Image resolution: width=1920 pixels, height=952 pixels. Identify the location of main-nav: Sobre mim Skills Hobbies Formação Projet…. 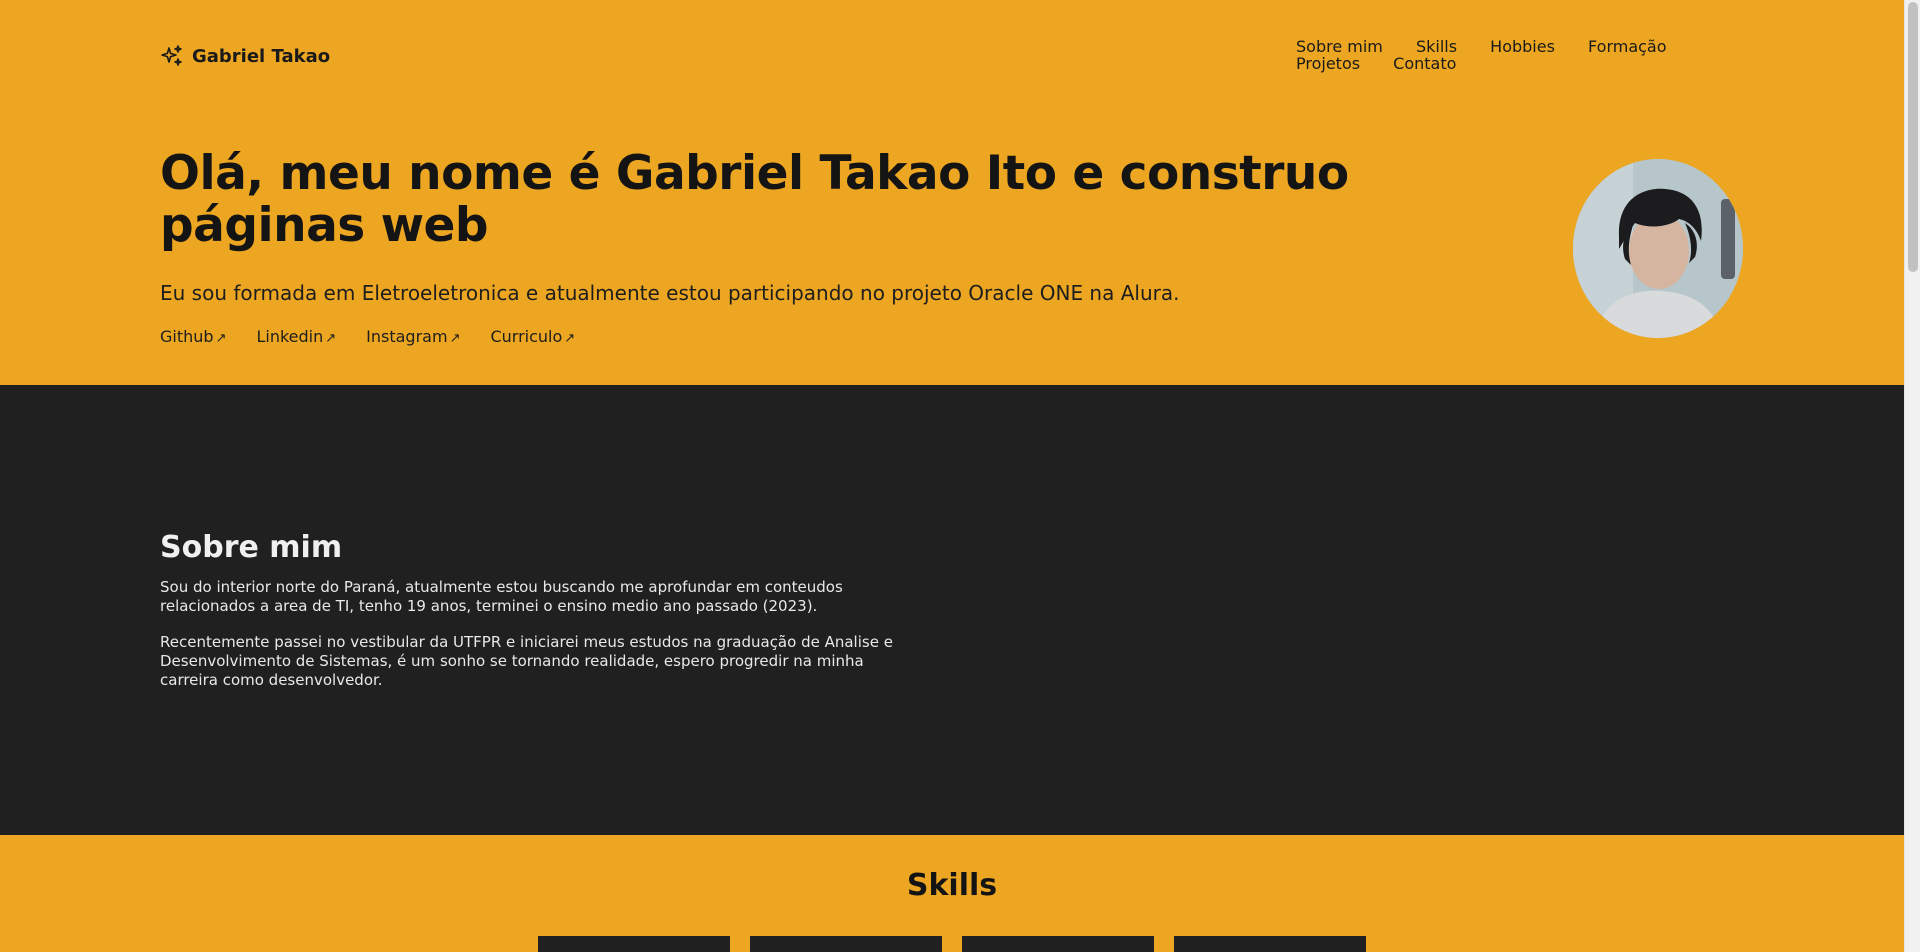
(1521, 55).